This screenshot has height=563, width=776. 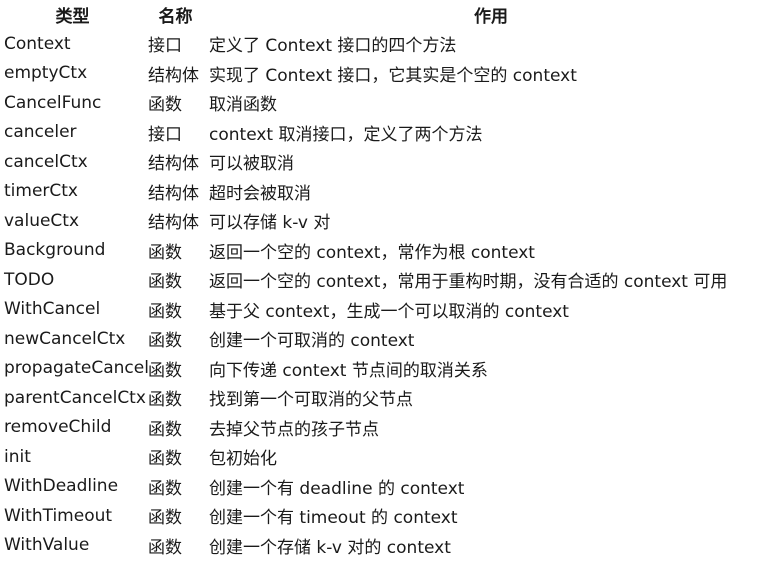 What do you see at coordinates (294, 429) in the screenshot?
I see `desc-cell: 去掉父节点的孩子节点` at bounding box center [294, 429].